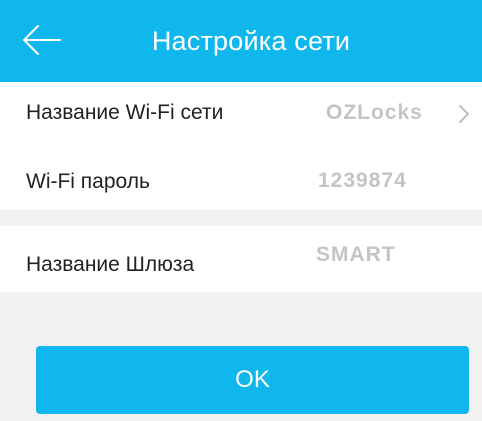 The height and width of the screenshot is (421, 482). Describe the element at coordinates (110, 264) in the screenshot. I see `gateway-name-label: Название Шлюза` at that location.